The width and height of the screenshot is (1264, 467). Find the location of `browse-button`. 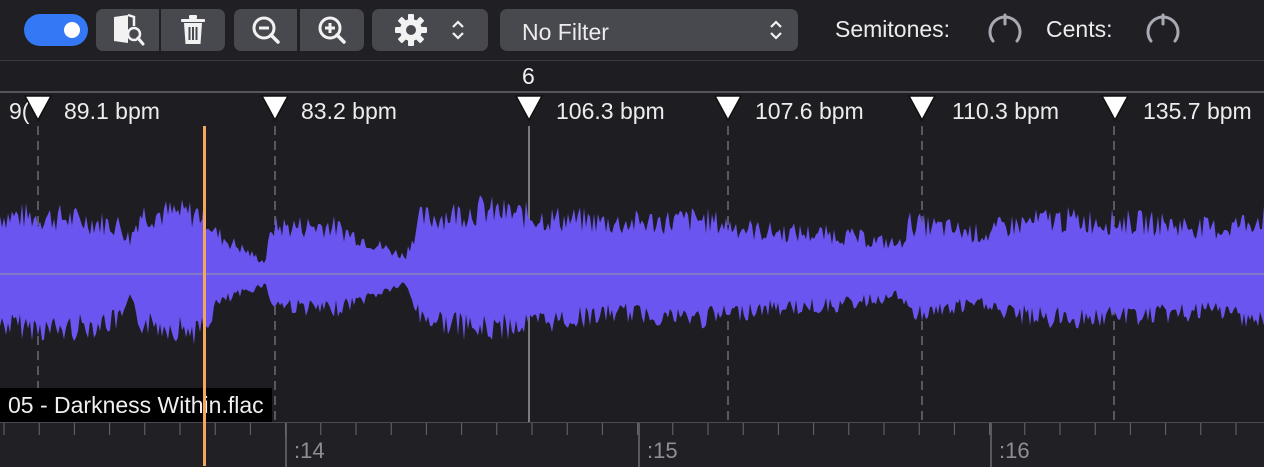

browse-button is located at coordinates (127, 30).